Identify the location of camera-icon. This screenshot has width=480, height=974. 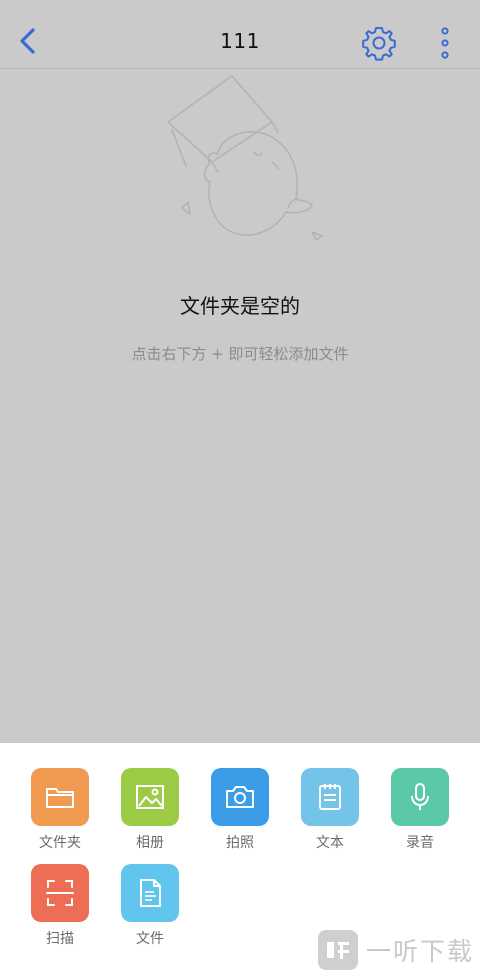
(240, 797).